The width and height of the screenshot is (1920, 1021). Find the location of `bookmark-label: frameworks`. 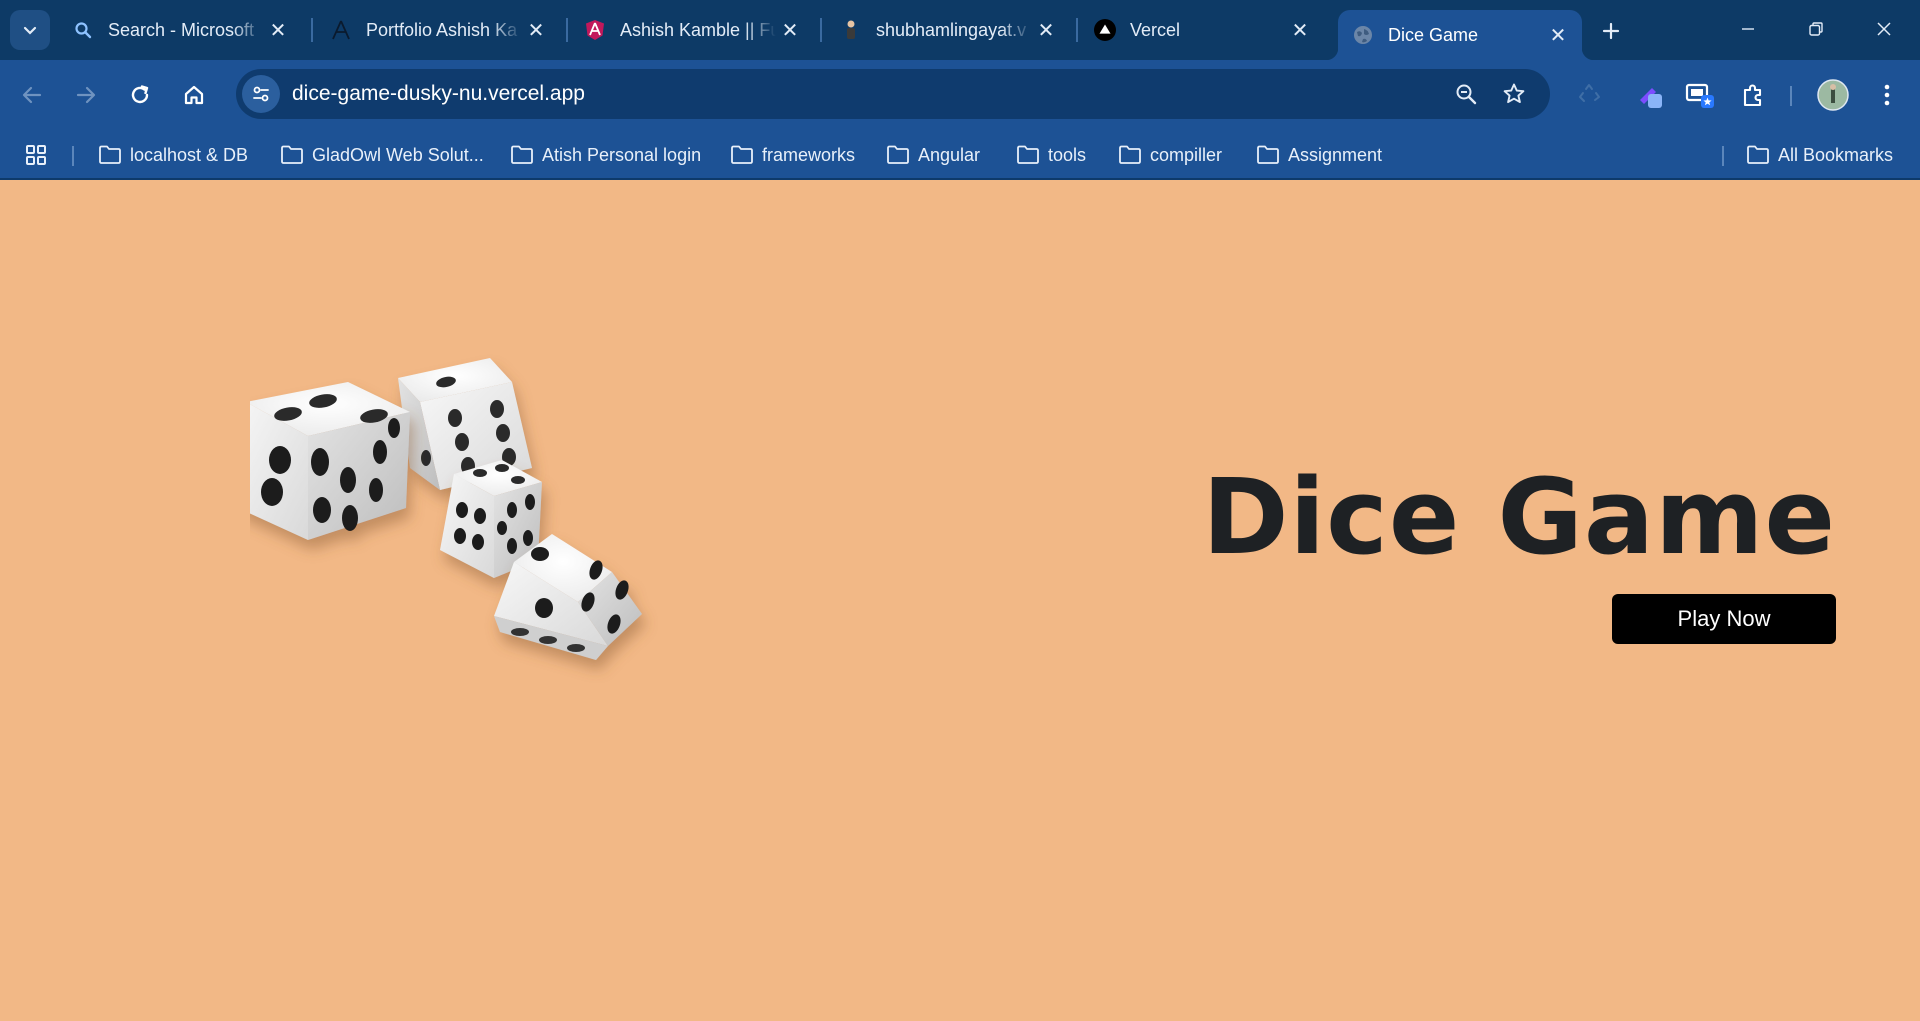

bookmark-label: frameworks is located at coordinates (809, 154).